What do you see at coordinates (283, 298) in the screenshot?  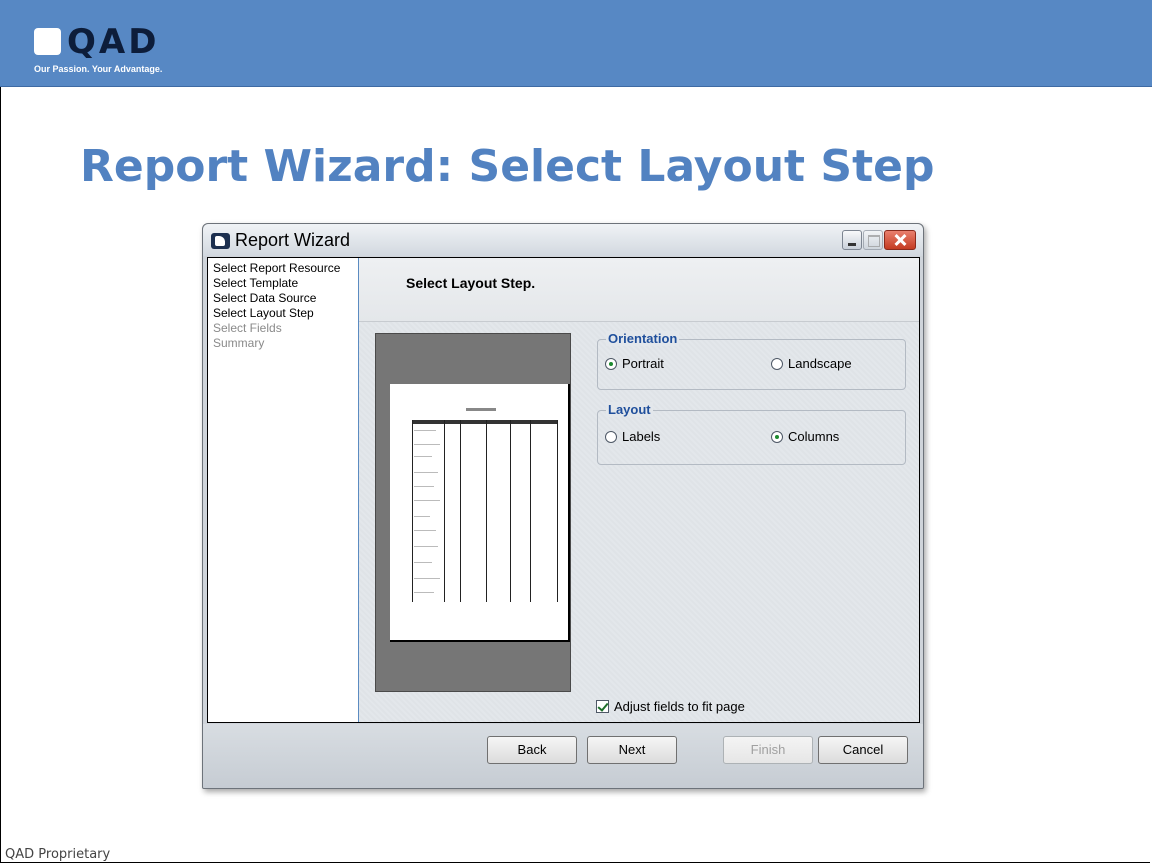 I see `step-select-data-source: Select Data Source` at bounding box center [283, 298].